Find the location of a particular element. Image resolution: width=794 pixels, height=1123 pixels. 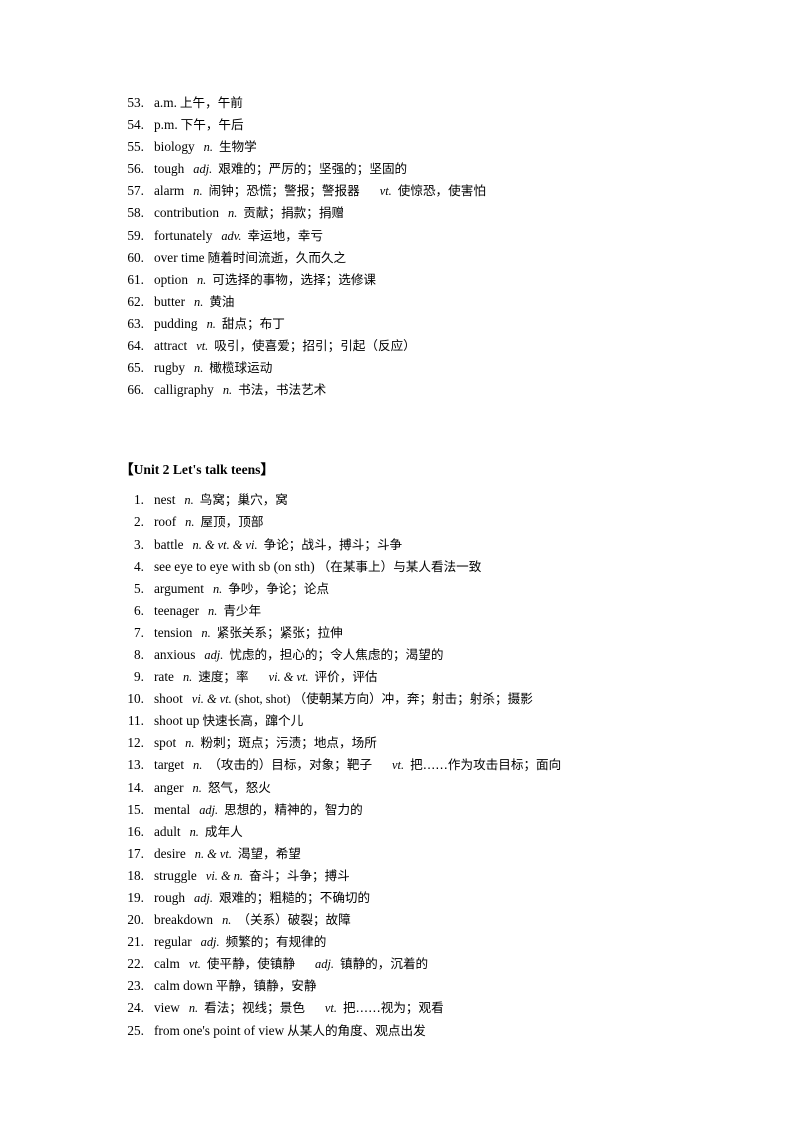

vocab-entry-gloss: 平静，镇静，安静 is located at coordinates (266, 986).